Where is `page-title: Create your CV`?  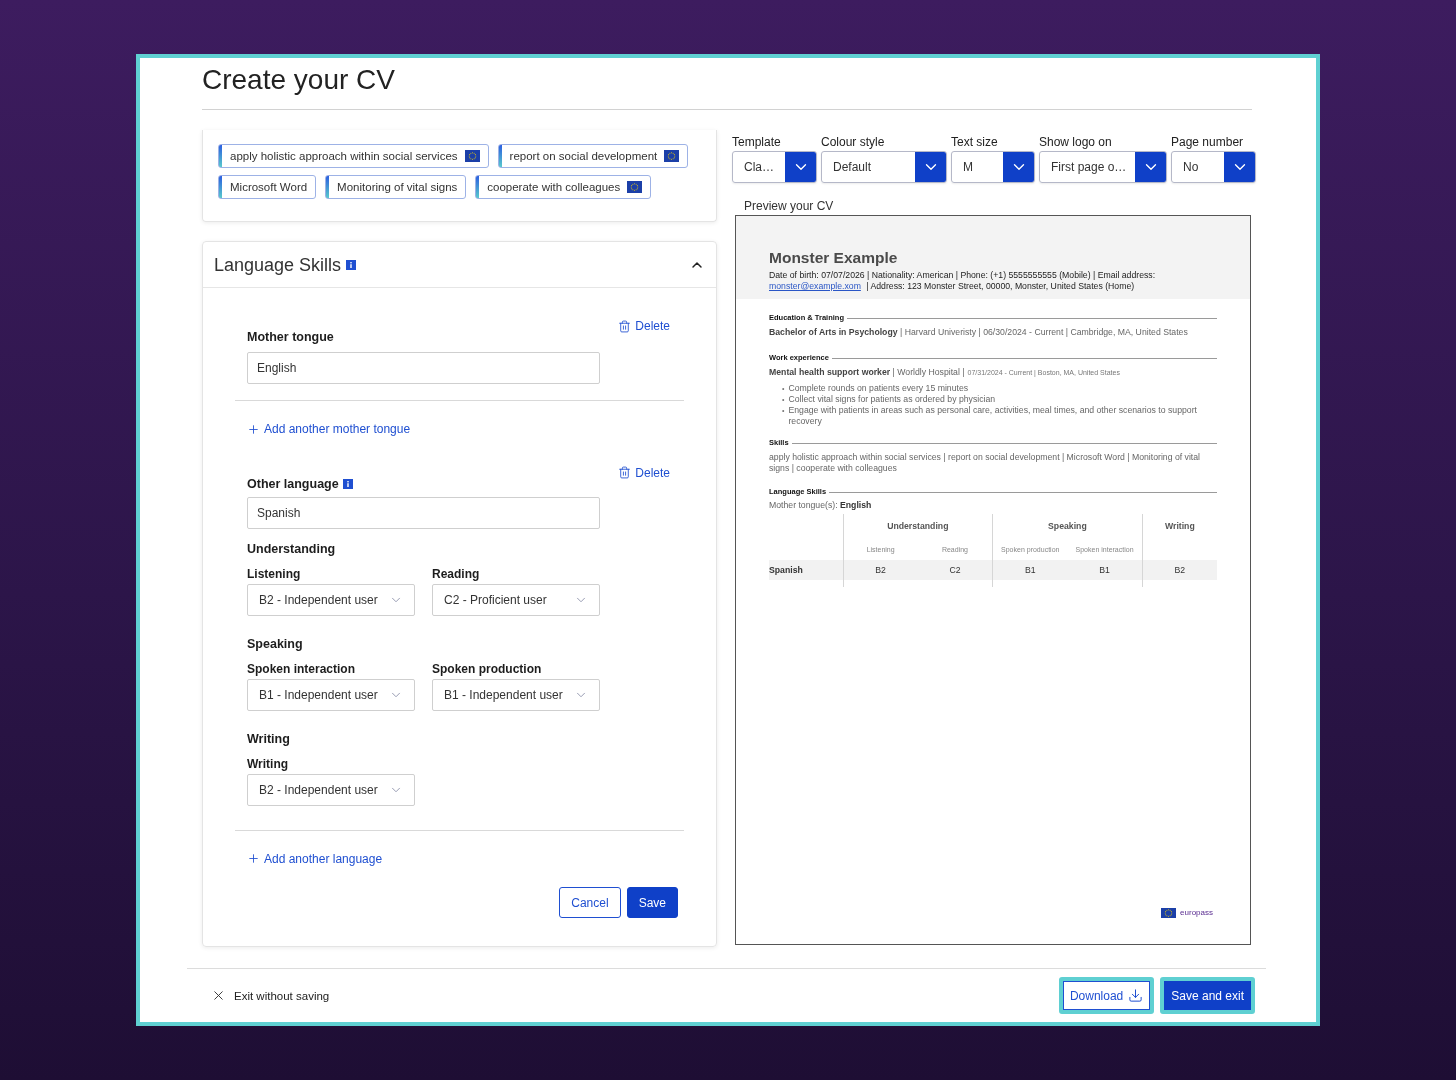 page-title: Create your CV is located at coordinates (299, 80).